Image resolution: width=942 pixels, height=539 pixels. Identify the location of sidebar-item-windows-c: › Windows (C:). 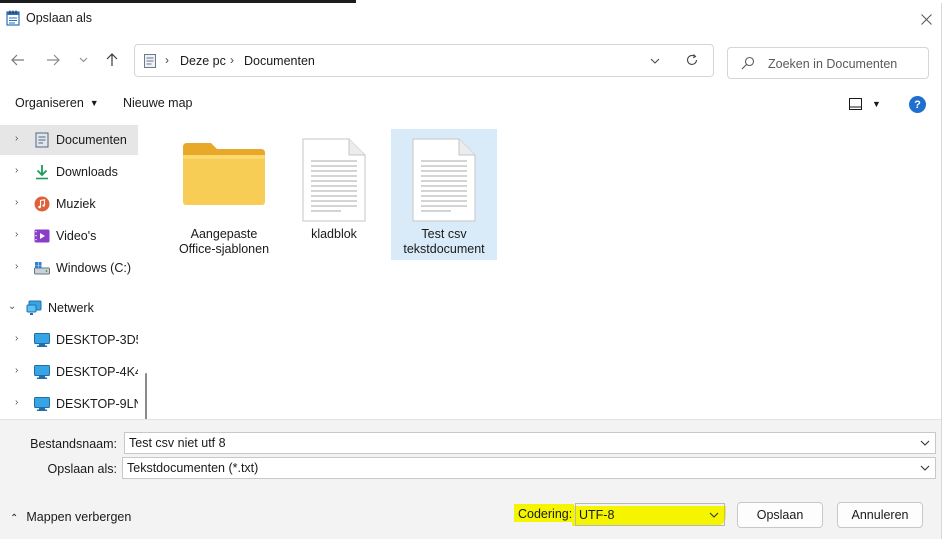
(69, 268).